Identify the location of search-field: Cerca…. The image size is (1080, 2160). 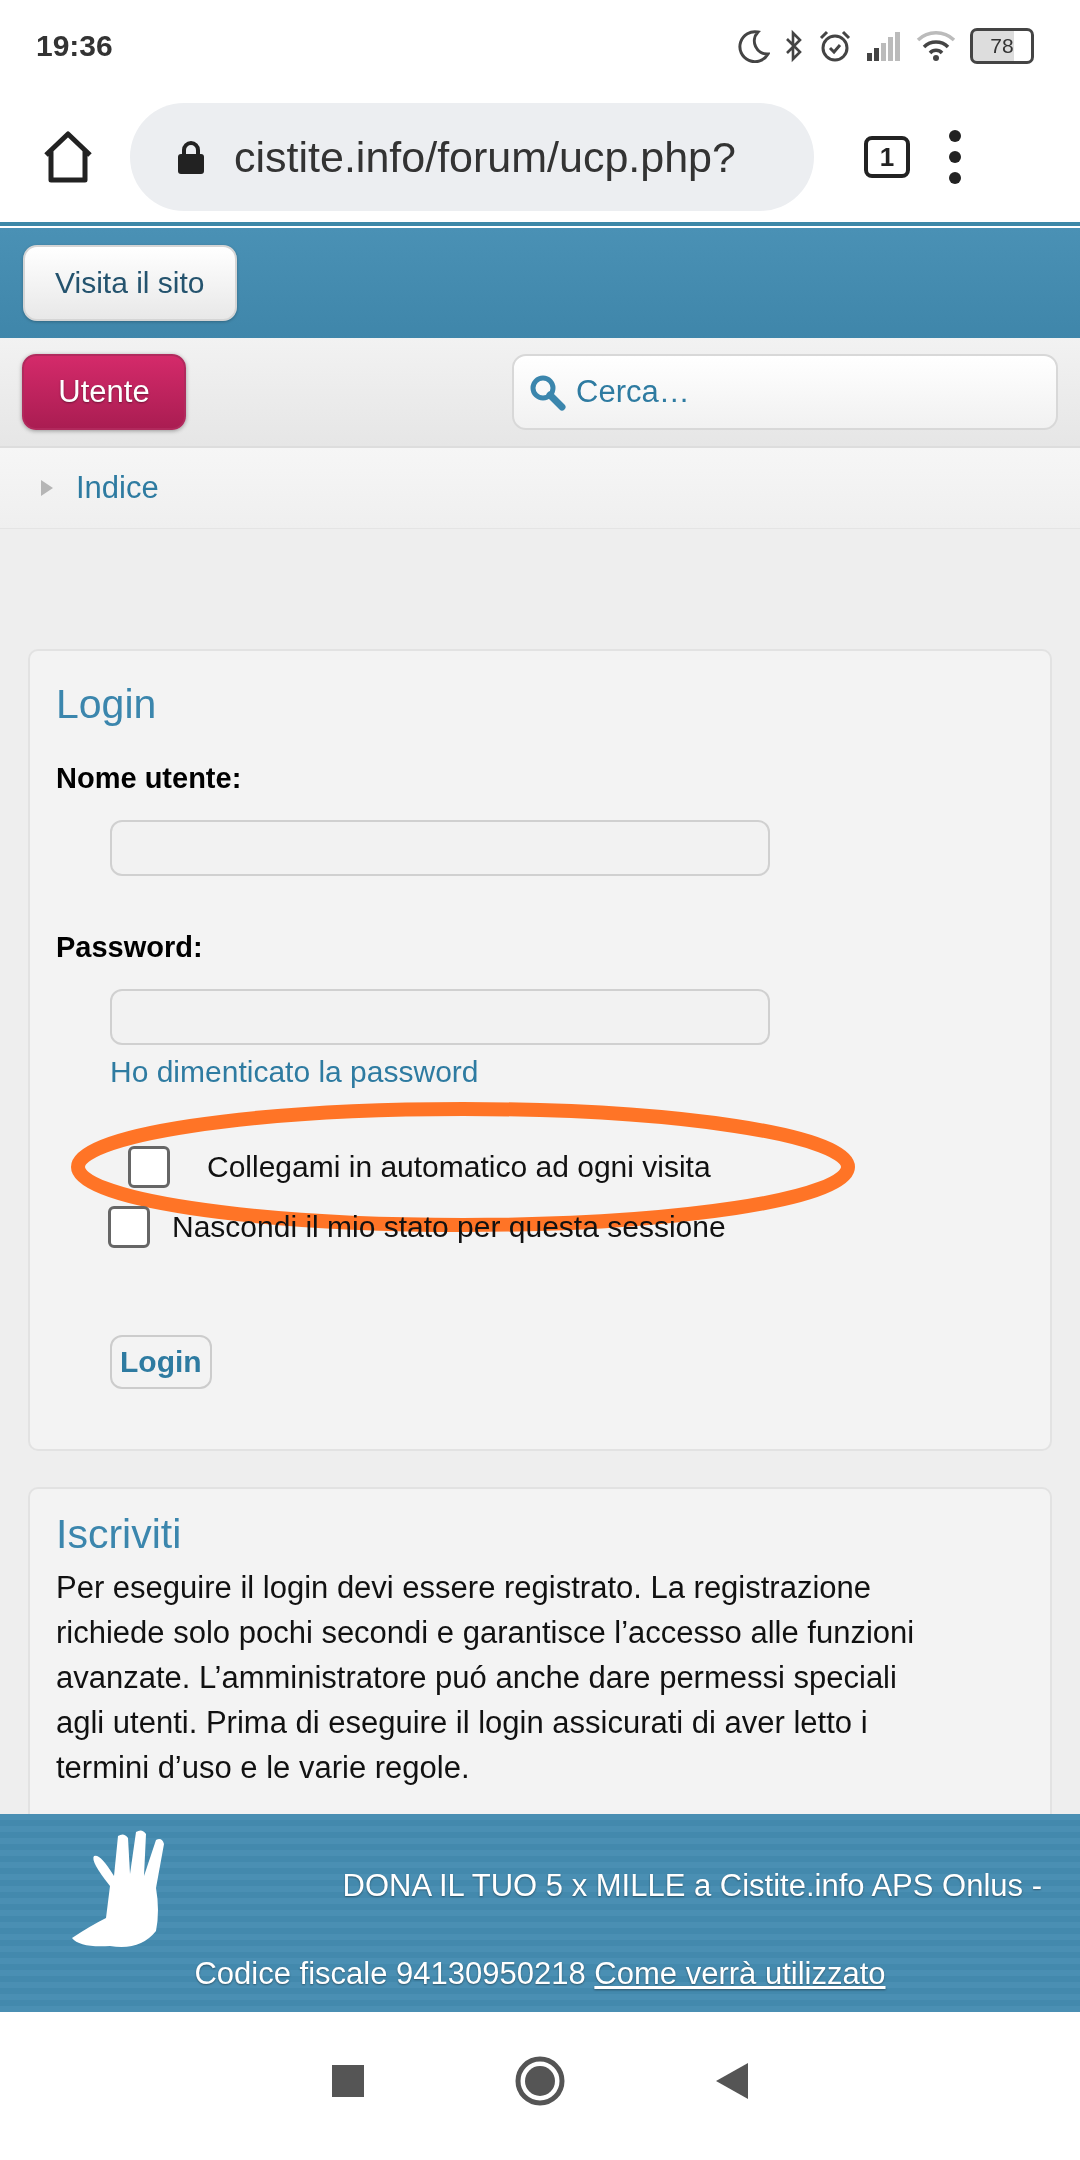
(785, 392).